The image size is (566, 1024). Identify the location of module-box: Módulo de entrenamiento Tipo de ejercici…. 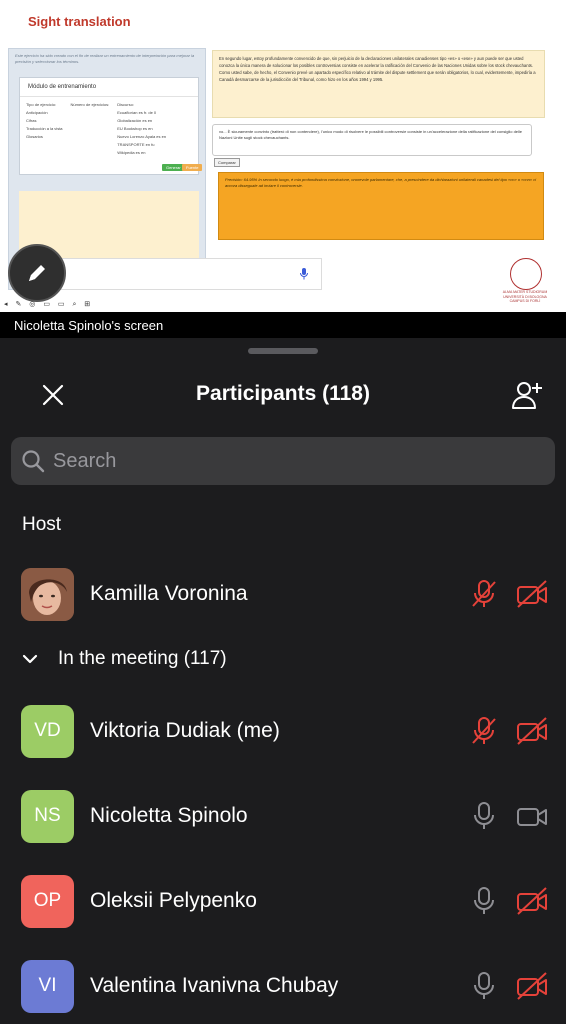
(111, 126).